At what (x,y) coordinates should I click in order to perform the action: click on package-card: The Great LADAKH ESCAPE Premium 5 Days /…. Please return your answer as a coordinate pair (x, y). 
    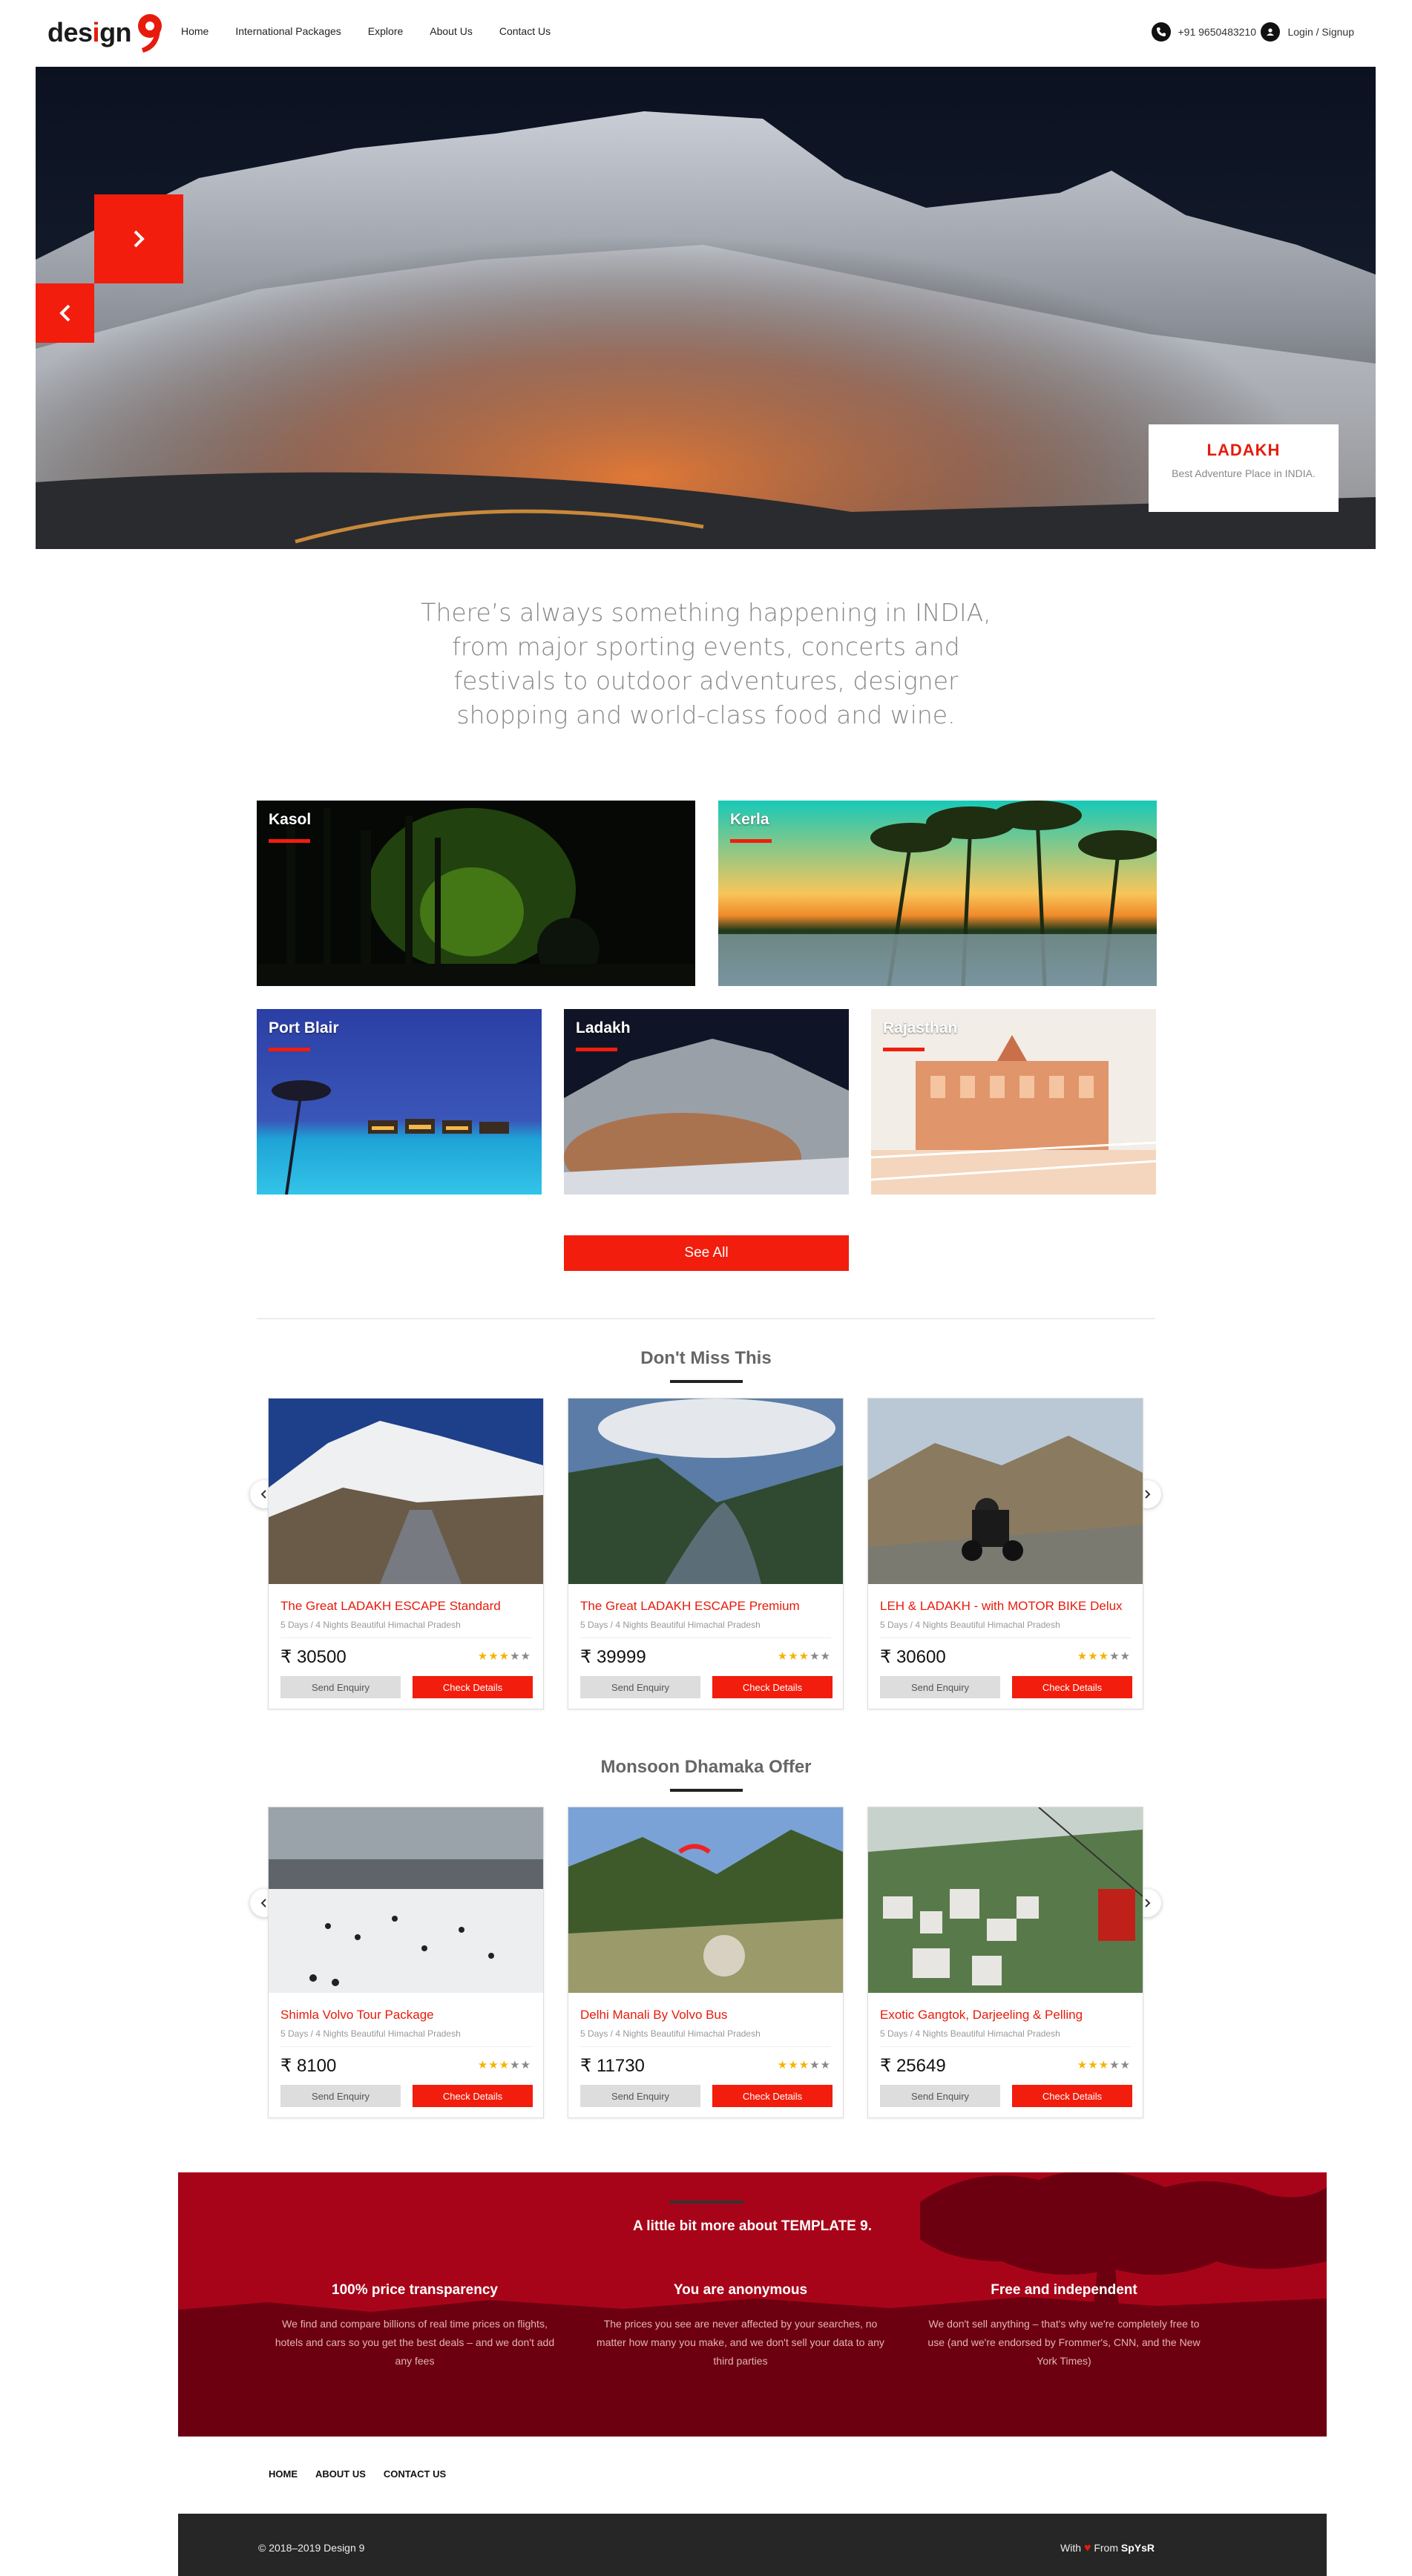
    Looking at the image, I should click on (706, 1553).